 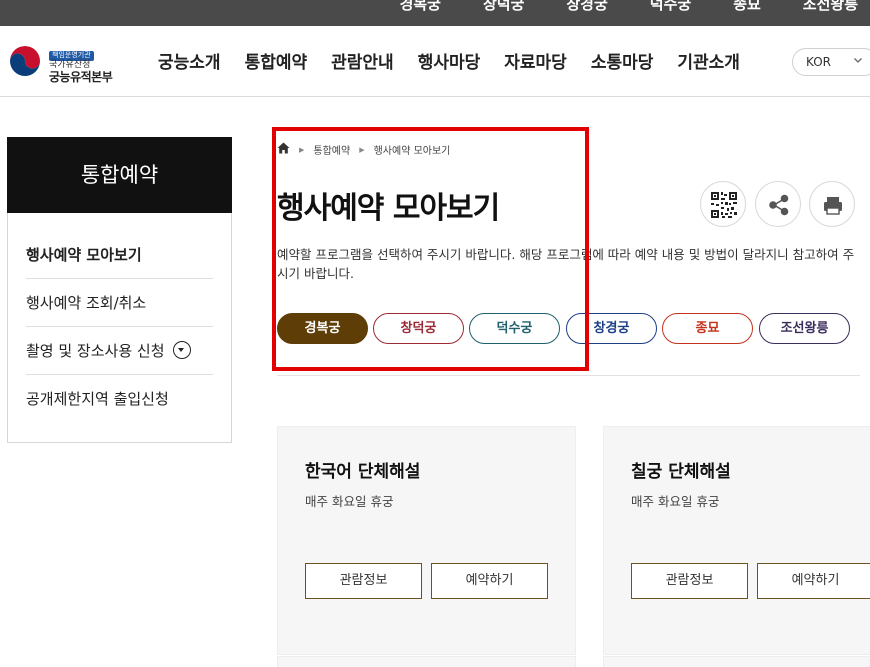 What do you see at coordinates (449, 60) in the screenshot?
I see `nav-item-events: 행사마당` at bounding box center [449, 60].